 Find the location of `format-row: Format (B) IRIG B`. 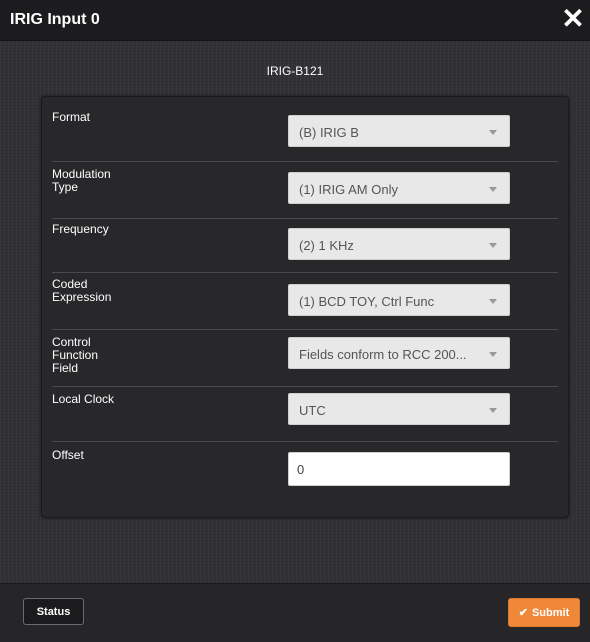

format-row: Format (B) IRIG B is located at coordinates (305, 133).